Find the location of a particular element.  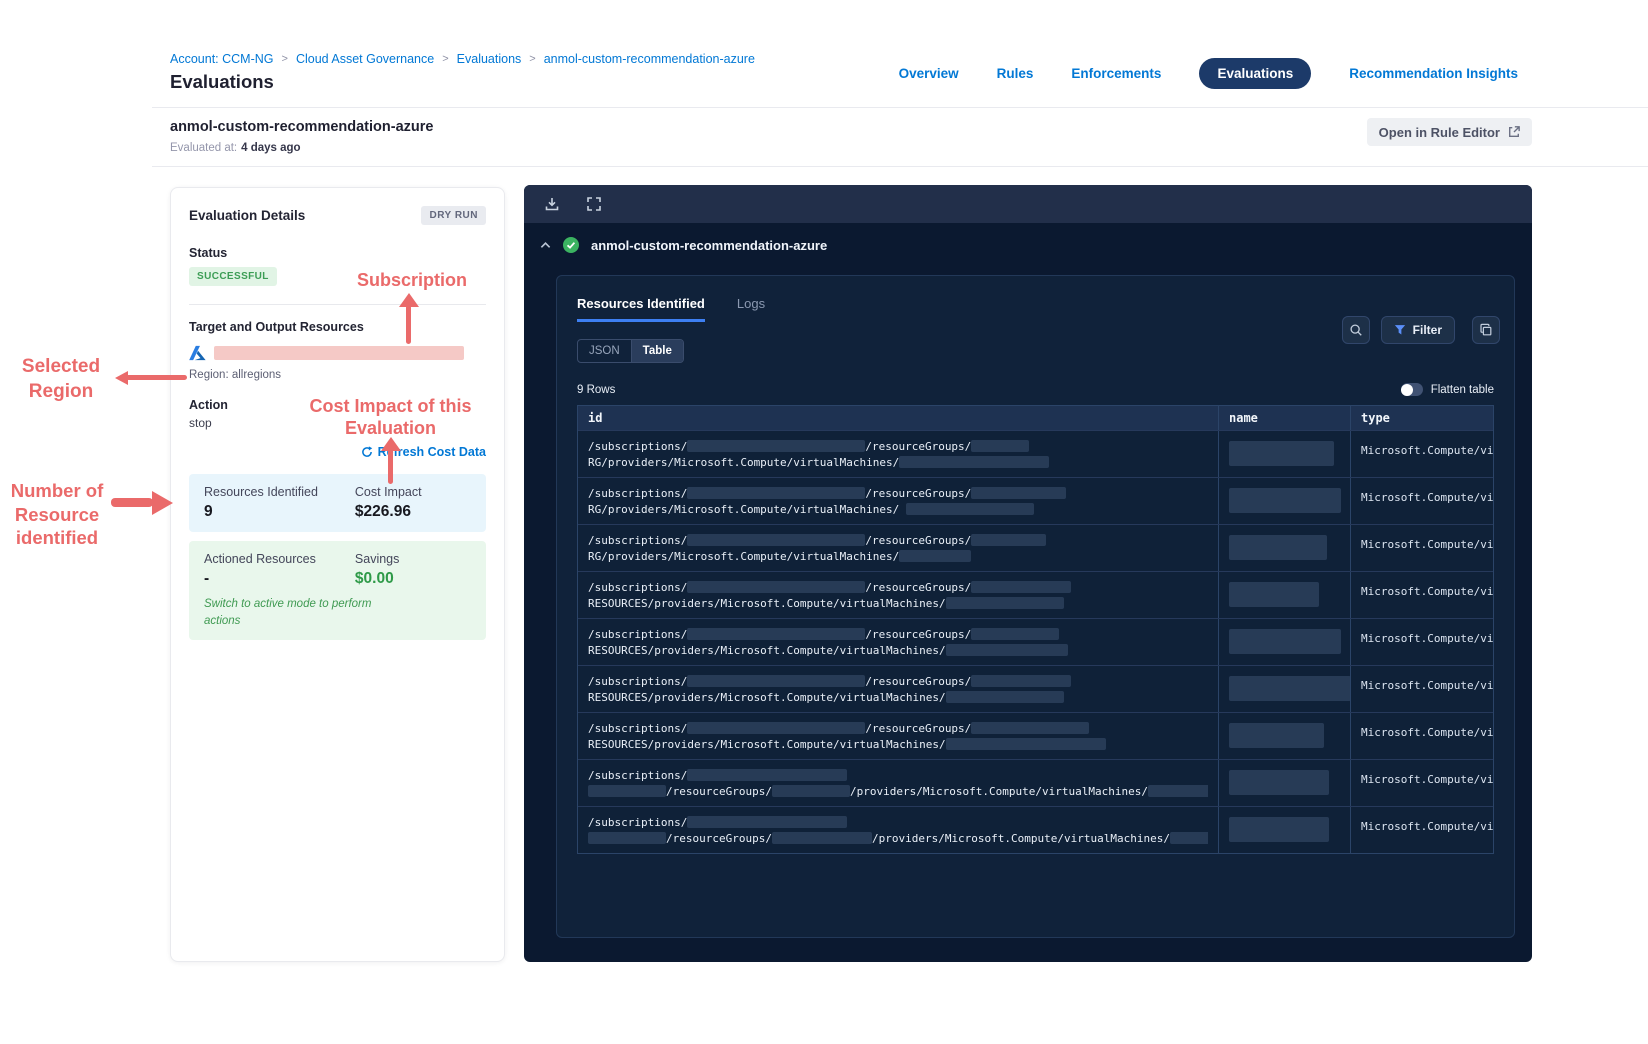

flatten-table-toggle: Flatten table is located at coordinates (1447, 389).